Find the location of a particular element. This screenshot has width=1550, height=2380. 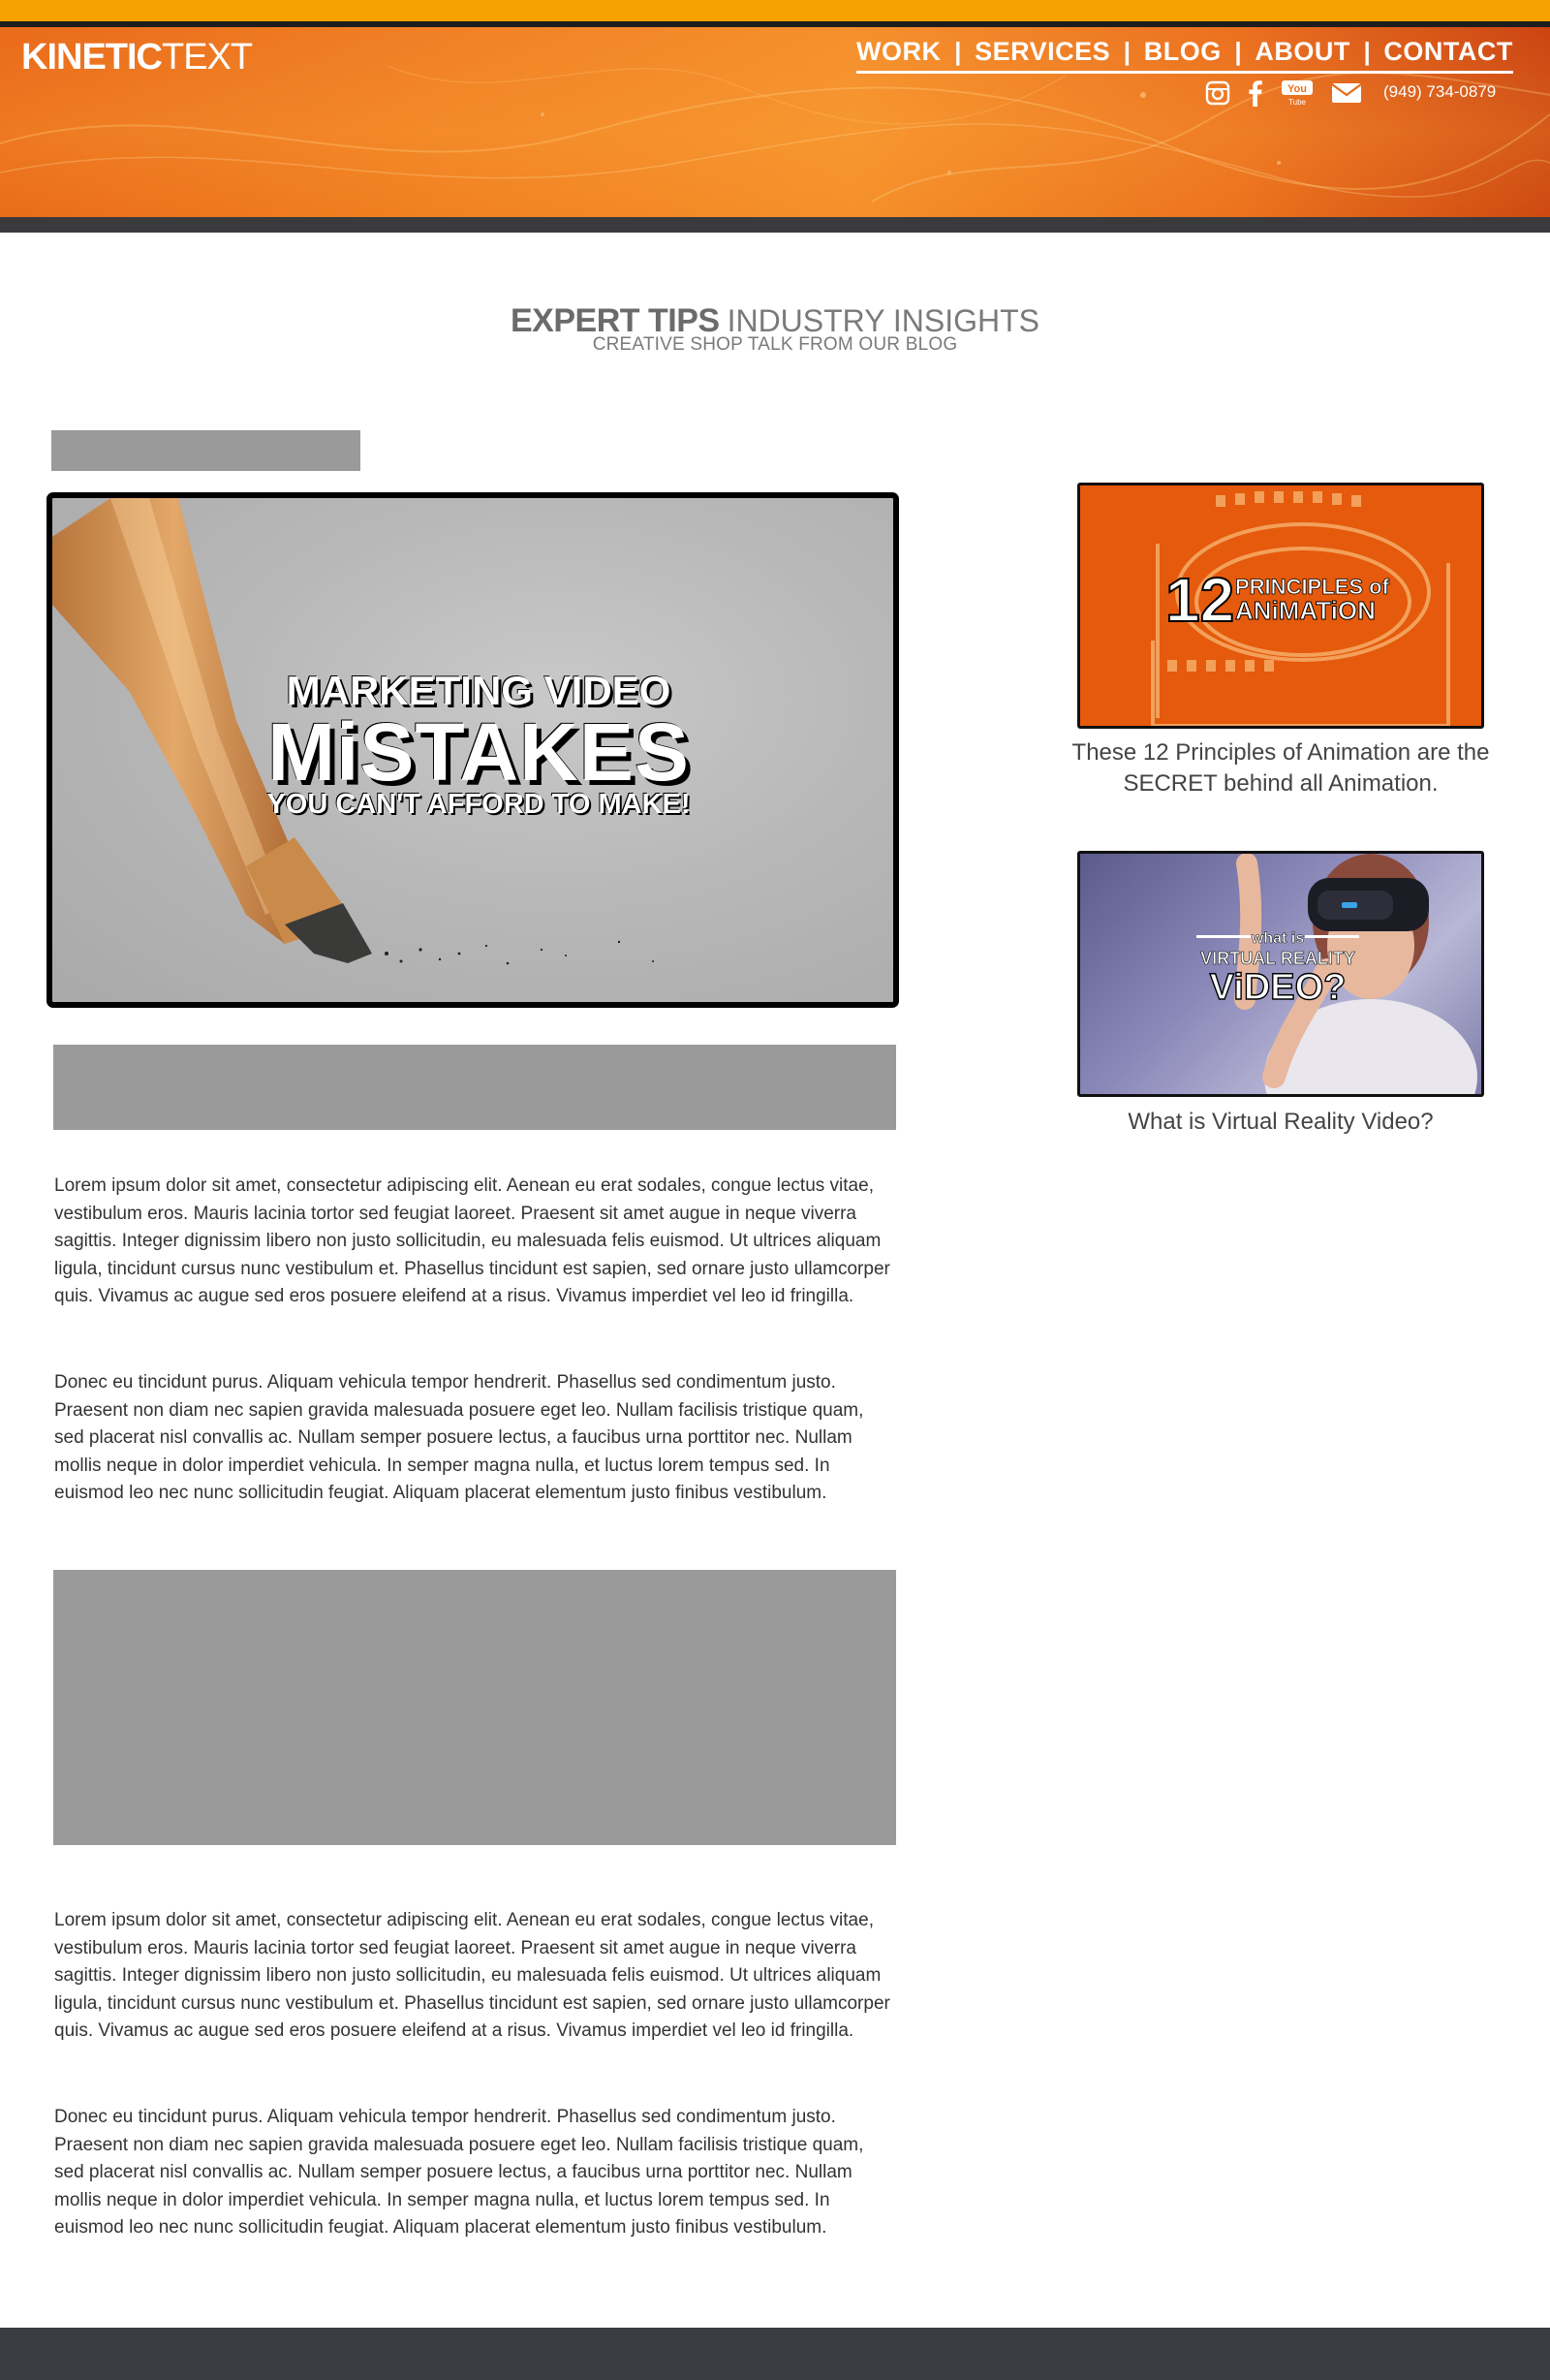

sidebar-post-vr-thumbnail: what is VIRTUAL REALITY ViDEO? is located at coordinates (1280, 974).